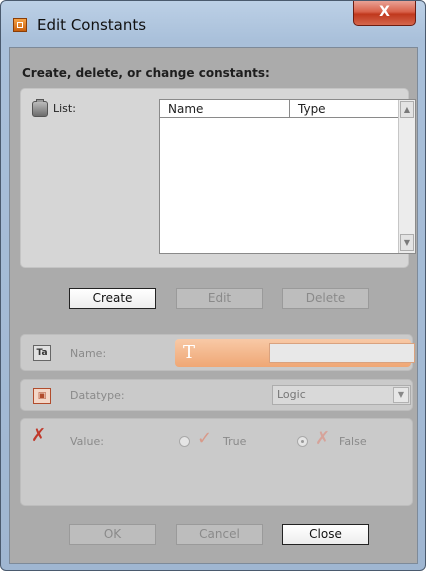 Image resolution: width=428 pixels, height=573 pixels. Describe the element at coordinates (112, 298) in the screenshot. I see `create-button: Create` at that location.